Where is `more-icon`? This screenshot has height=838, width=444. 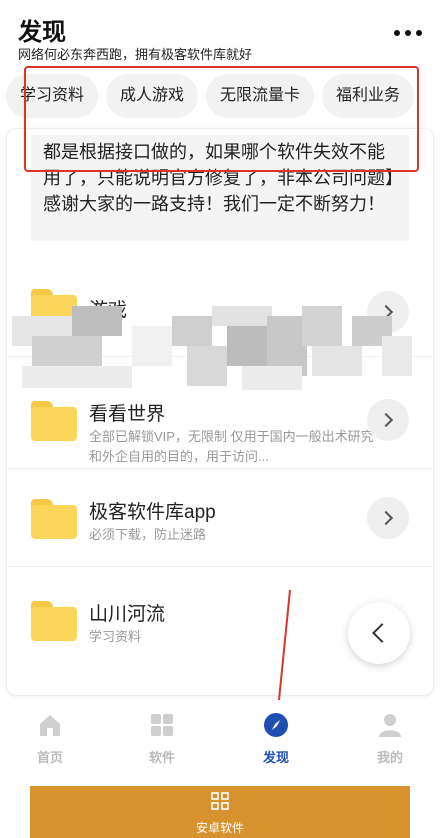
more-icon is located at coordinates (408, 33).